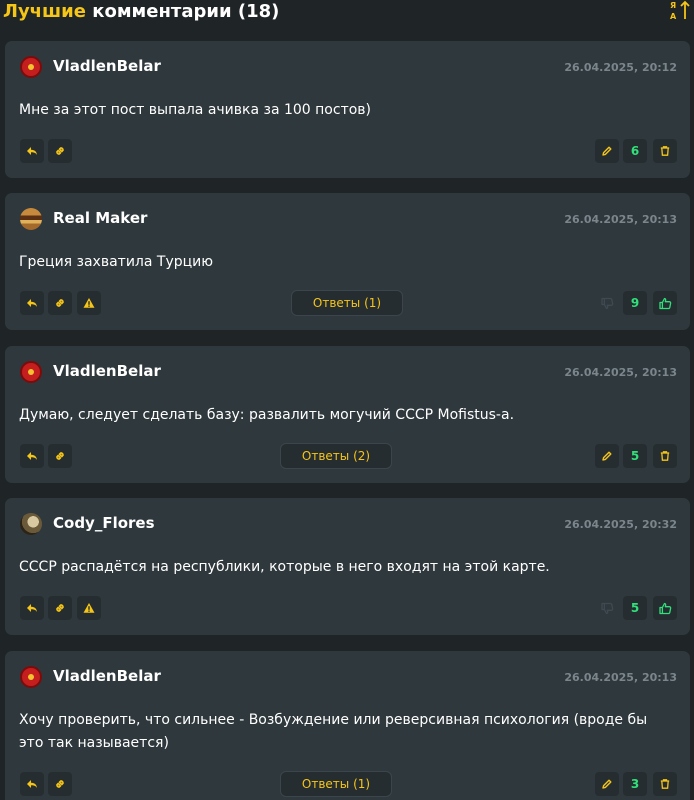 This screenshot has width=694, height=800. I want to click on sort-alpha-icon: Я А, so click(680, 12).